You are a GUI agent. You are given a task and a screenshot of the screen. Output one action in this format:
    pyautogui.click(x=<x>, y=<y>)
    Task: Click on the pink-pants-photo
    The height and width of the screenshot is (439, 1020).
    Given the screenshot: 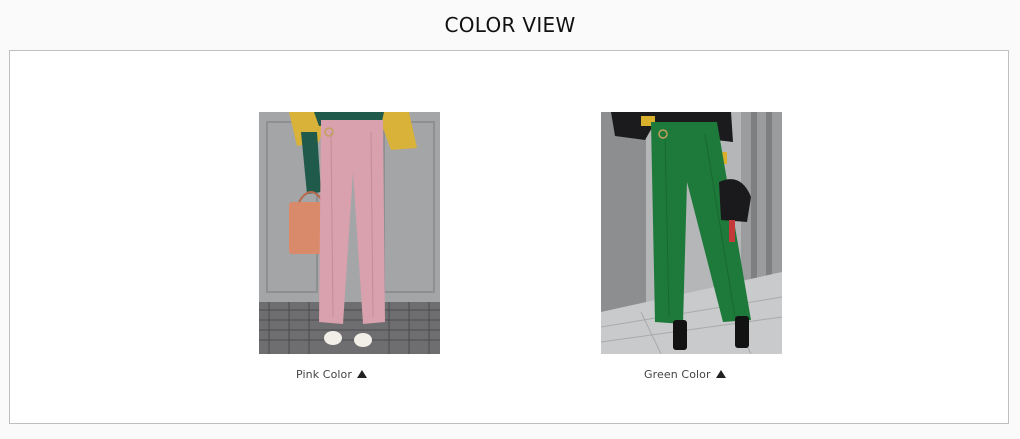 What is the action you would take?
    pyautogui.click(x=349, y=233)
    